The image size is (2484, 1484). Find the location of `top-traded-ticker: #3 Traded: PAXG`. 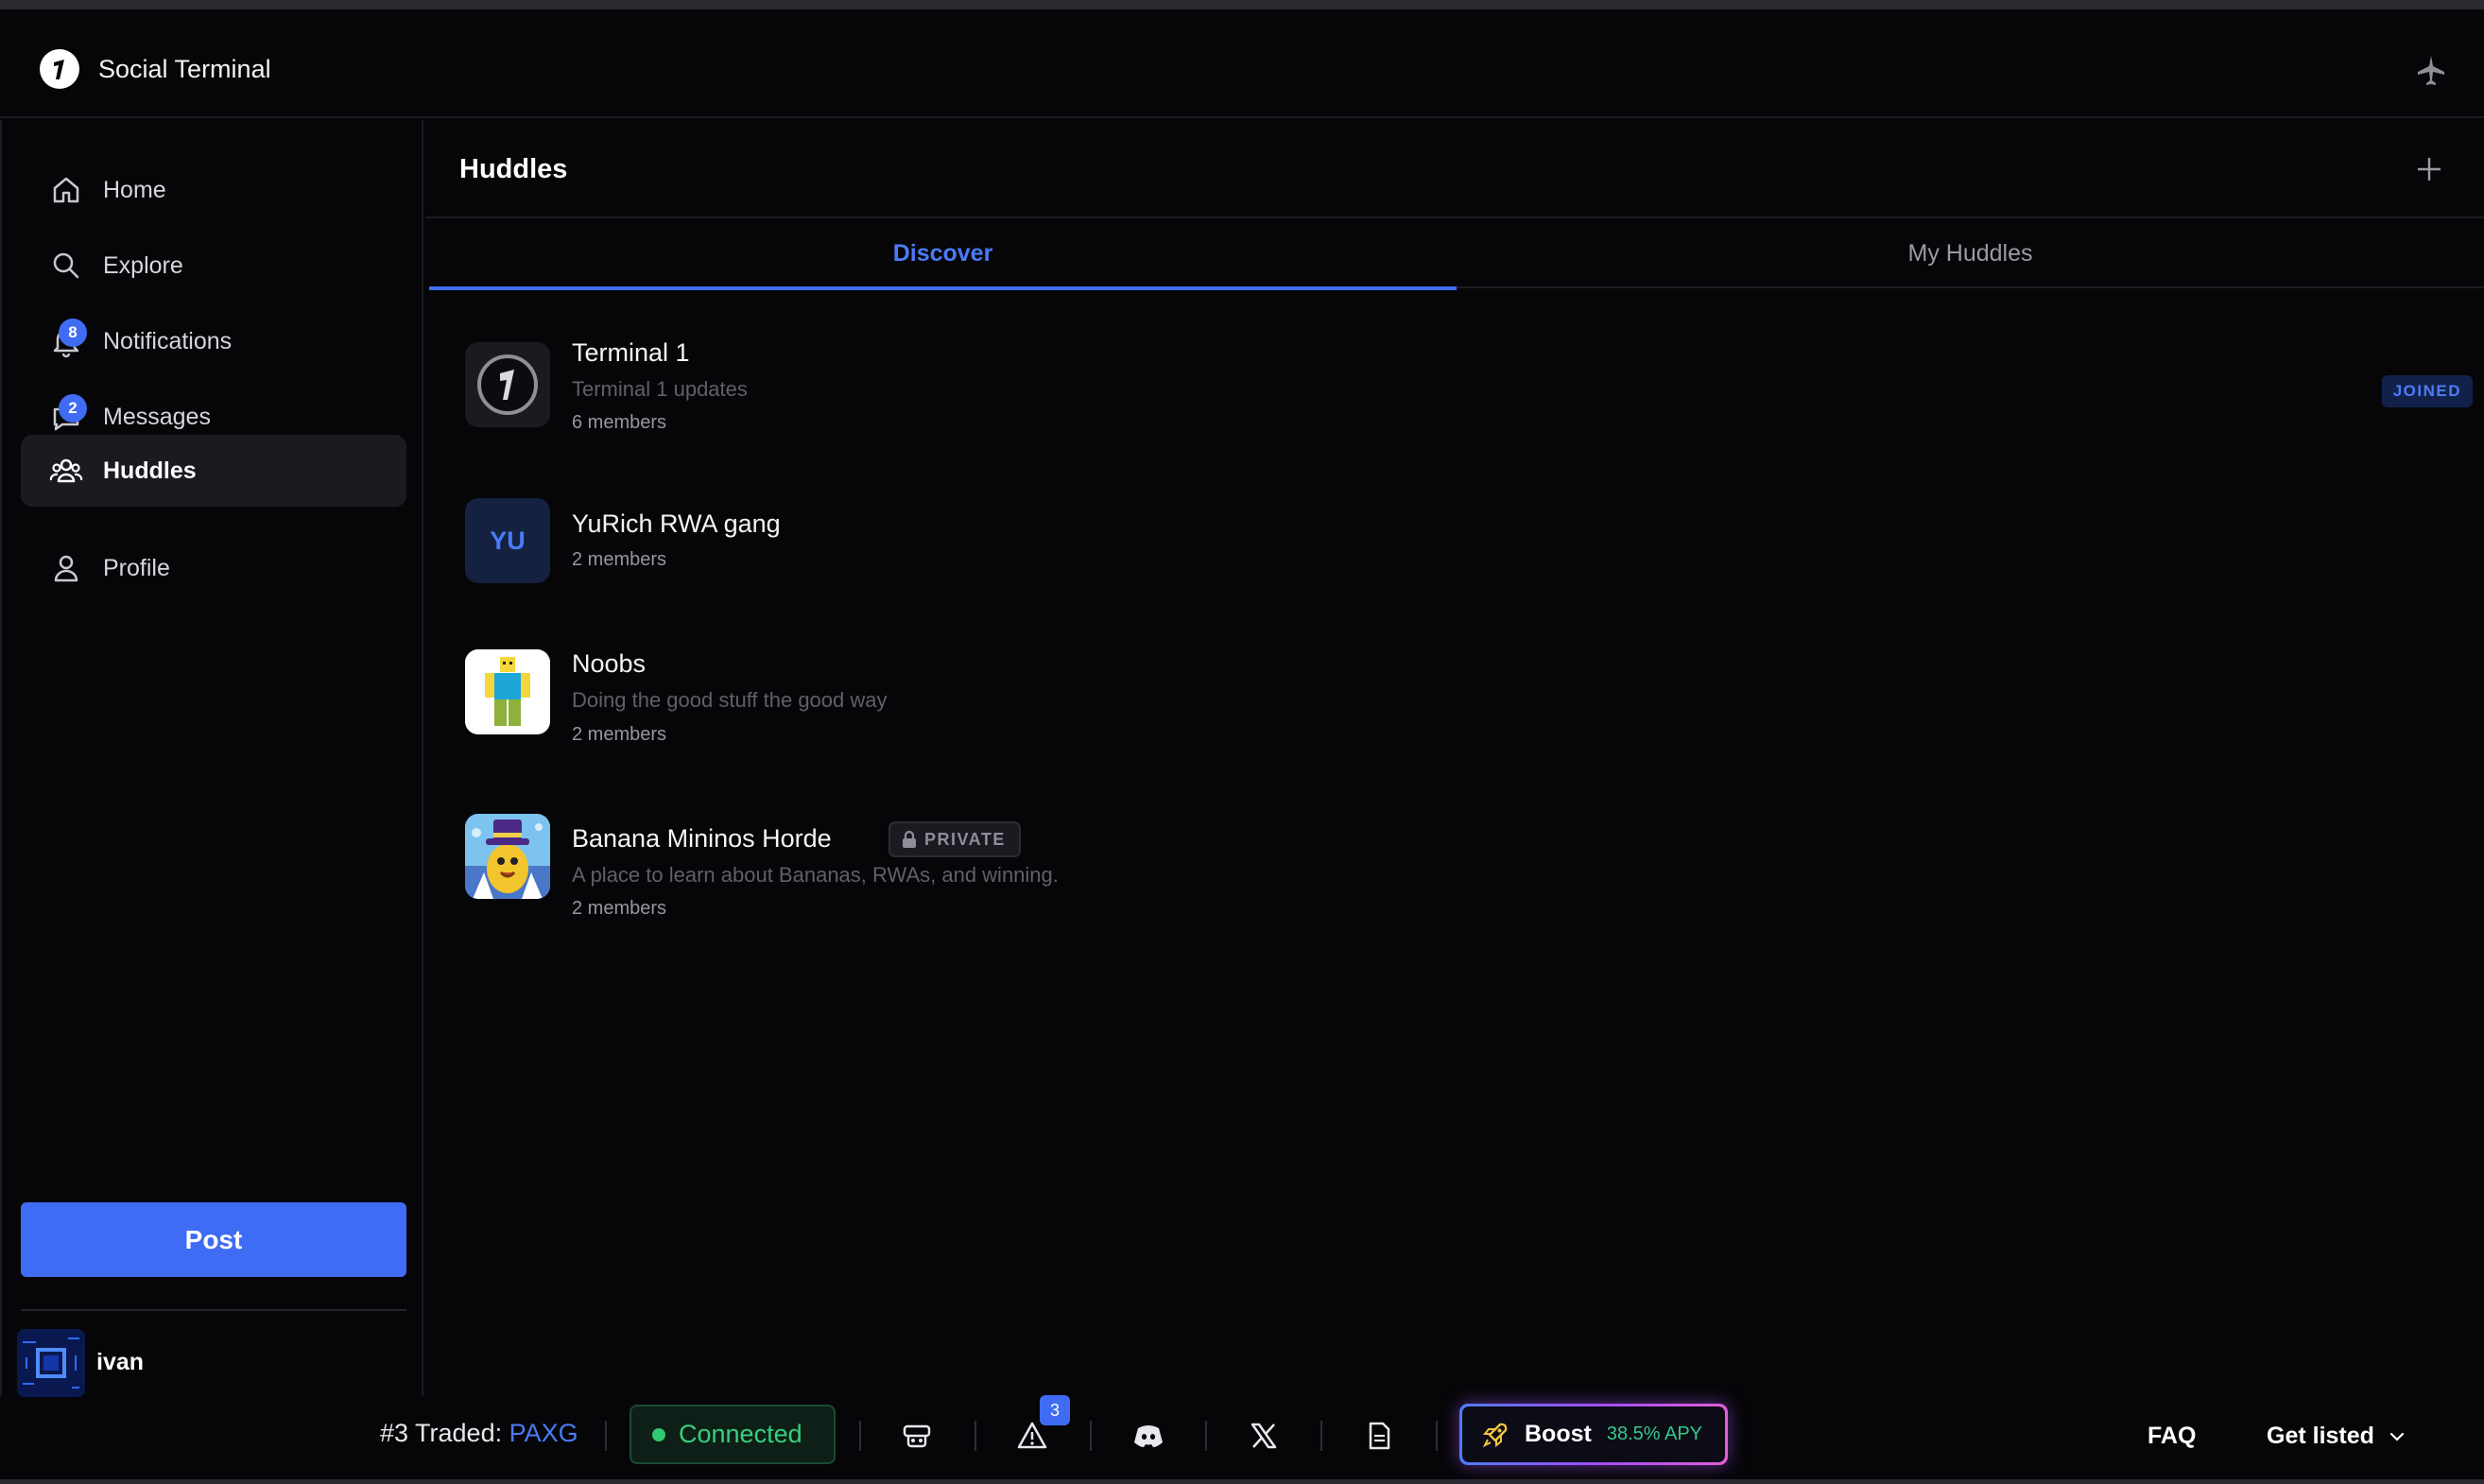

top-traded-ticker: #3 Traded: PAXG is located at coordinates (479, 1434).